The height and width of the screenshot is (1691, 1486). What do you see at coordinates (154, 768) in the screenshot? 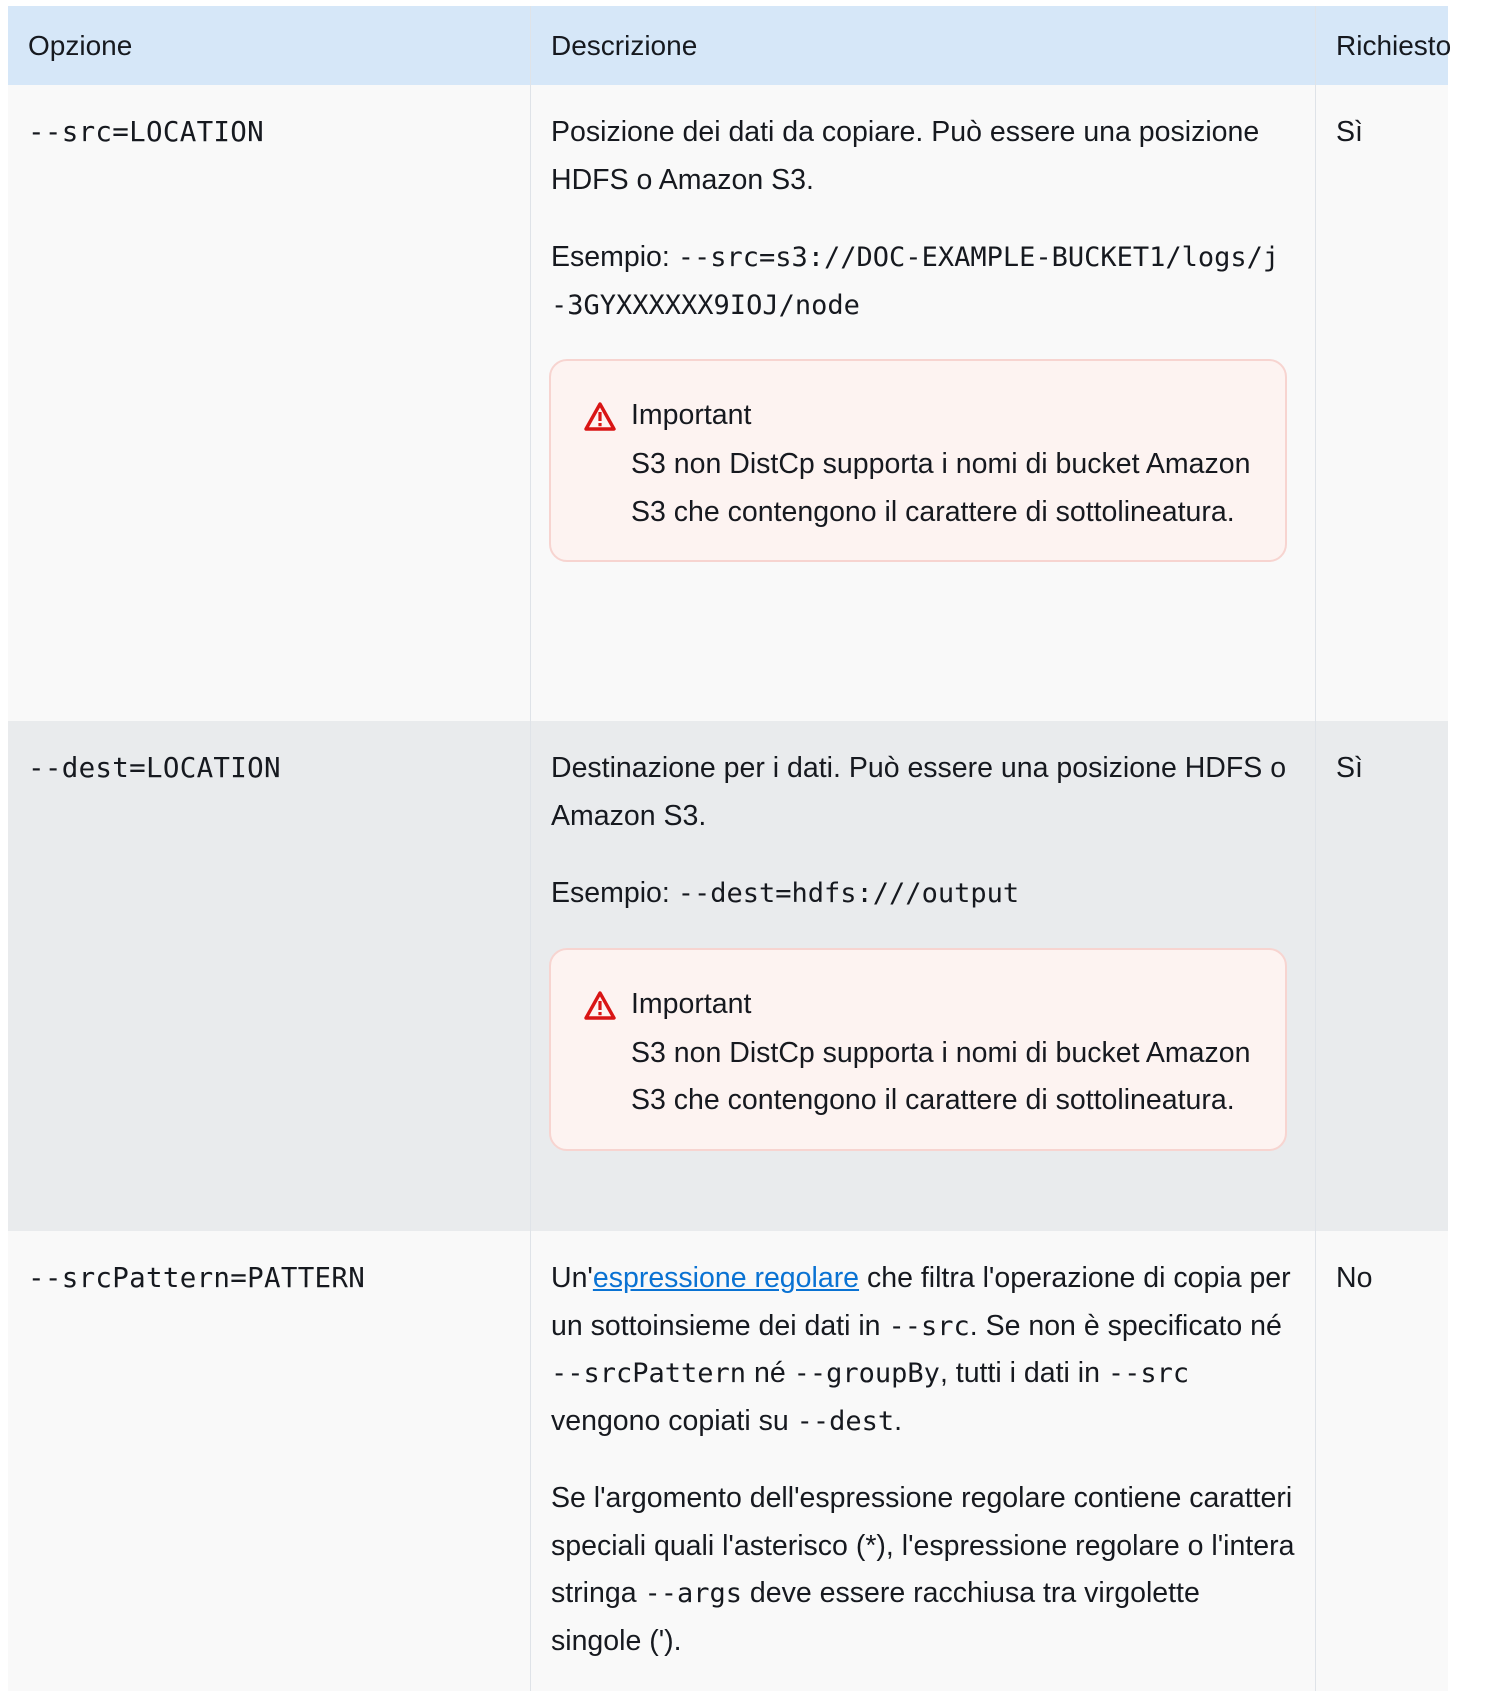
I see `option-name: --dest=LOCATION` at bounding box center [154, 768].